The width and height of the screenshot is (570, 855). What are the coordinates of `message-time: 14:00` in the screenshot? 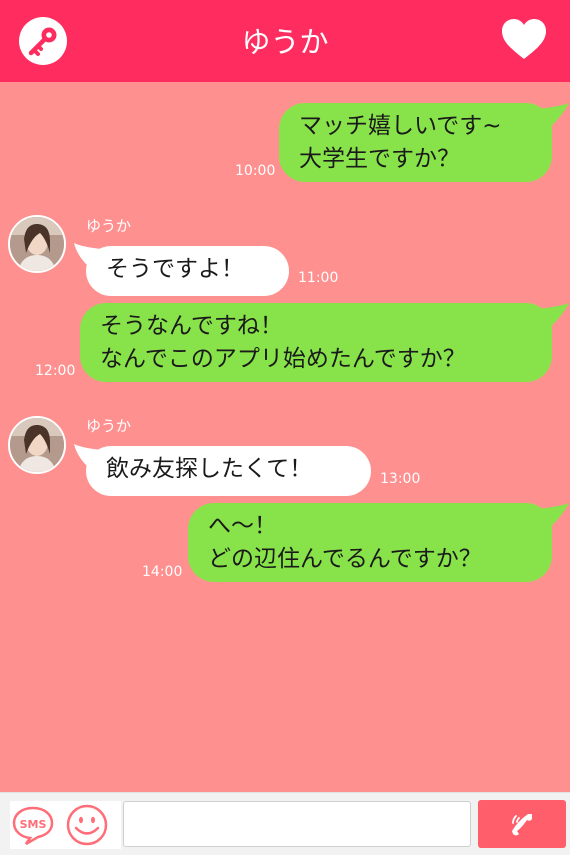 It's located at (162, 572).